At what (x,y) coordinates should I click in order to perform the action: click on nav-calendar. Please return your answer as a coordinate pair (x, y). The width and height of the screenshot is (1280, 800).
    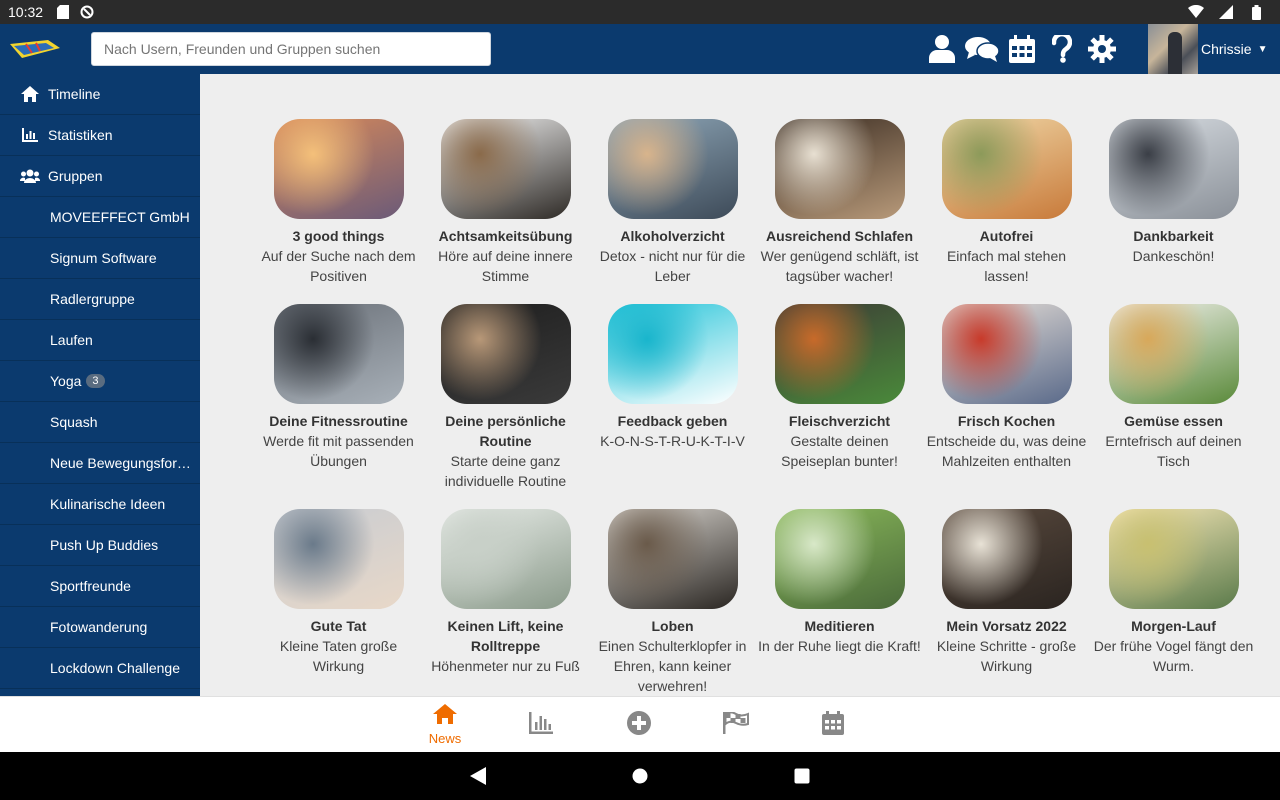
    Looking at the image, I should click on (833, 725).